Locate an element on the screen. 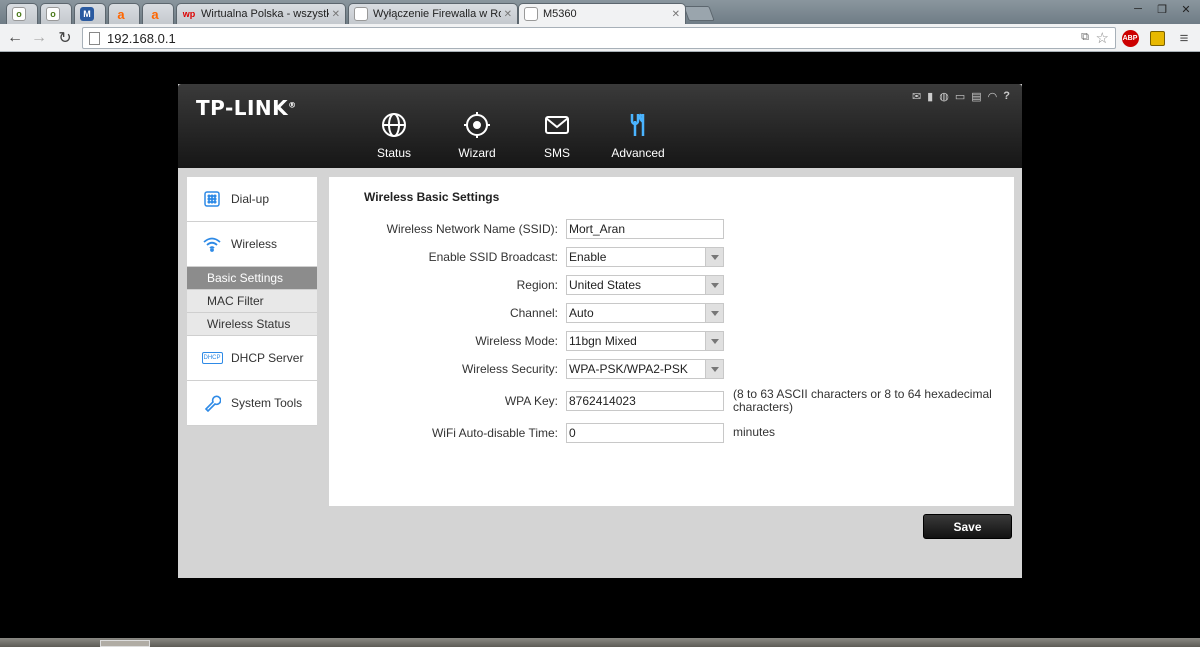 Image resolution: width=1200 pixels, height=647 pixels. url-text: 192.168.0.1 is located at coordinates (141, 38).